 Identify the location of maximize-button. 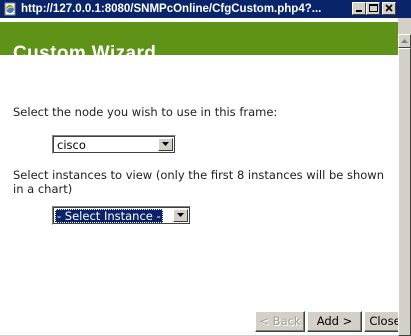
(373, 8).